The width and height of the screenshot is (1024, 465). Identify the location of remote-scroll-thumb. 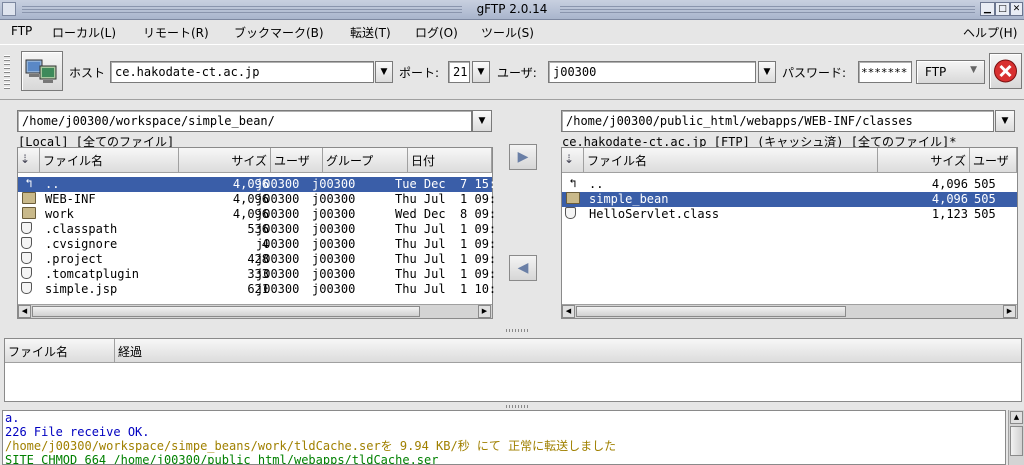
(711, 311).